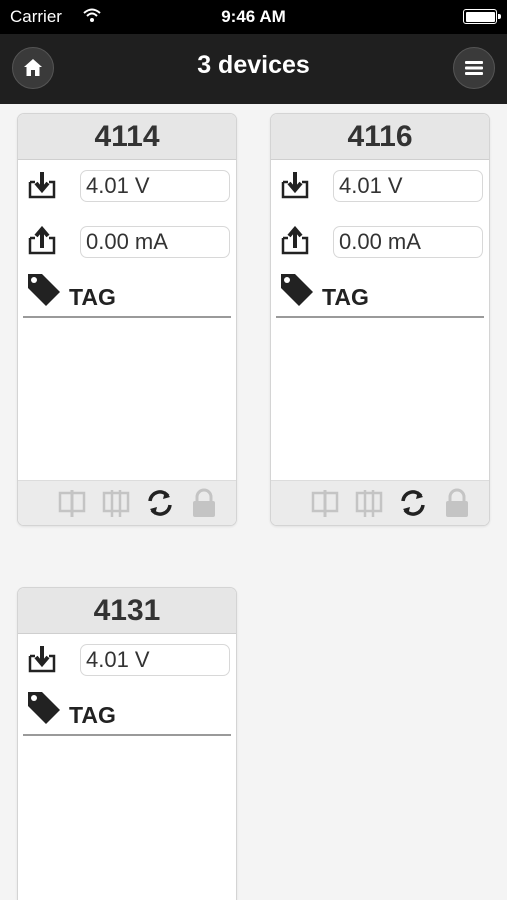 The height and width of the screenshot is (900, 507). What do you see at coordinates (253, 65) in the screenshot?
I see `page-title: 3 devices` at bounding box center [253, 65].